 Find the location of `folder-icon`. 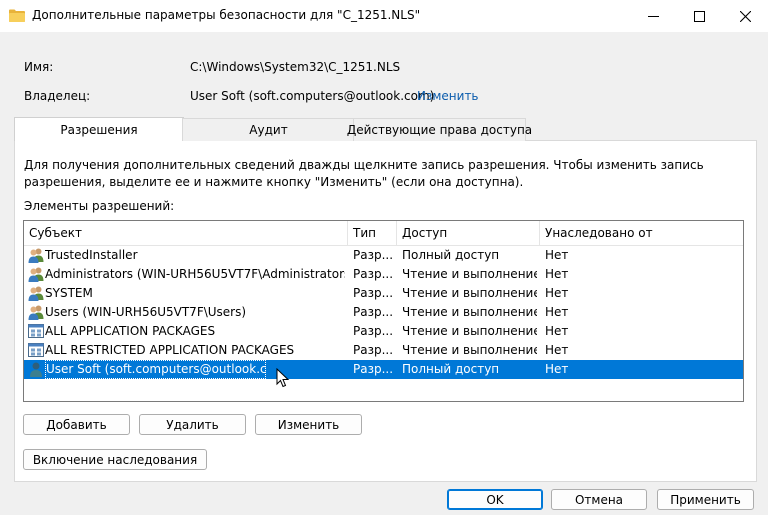

folder-icon is located at coordinates (17, 15).